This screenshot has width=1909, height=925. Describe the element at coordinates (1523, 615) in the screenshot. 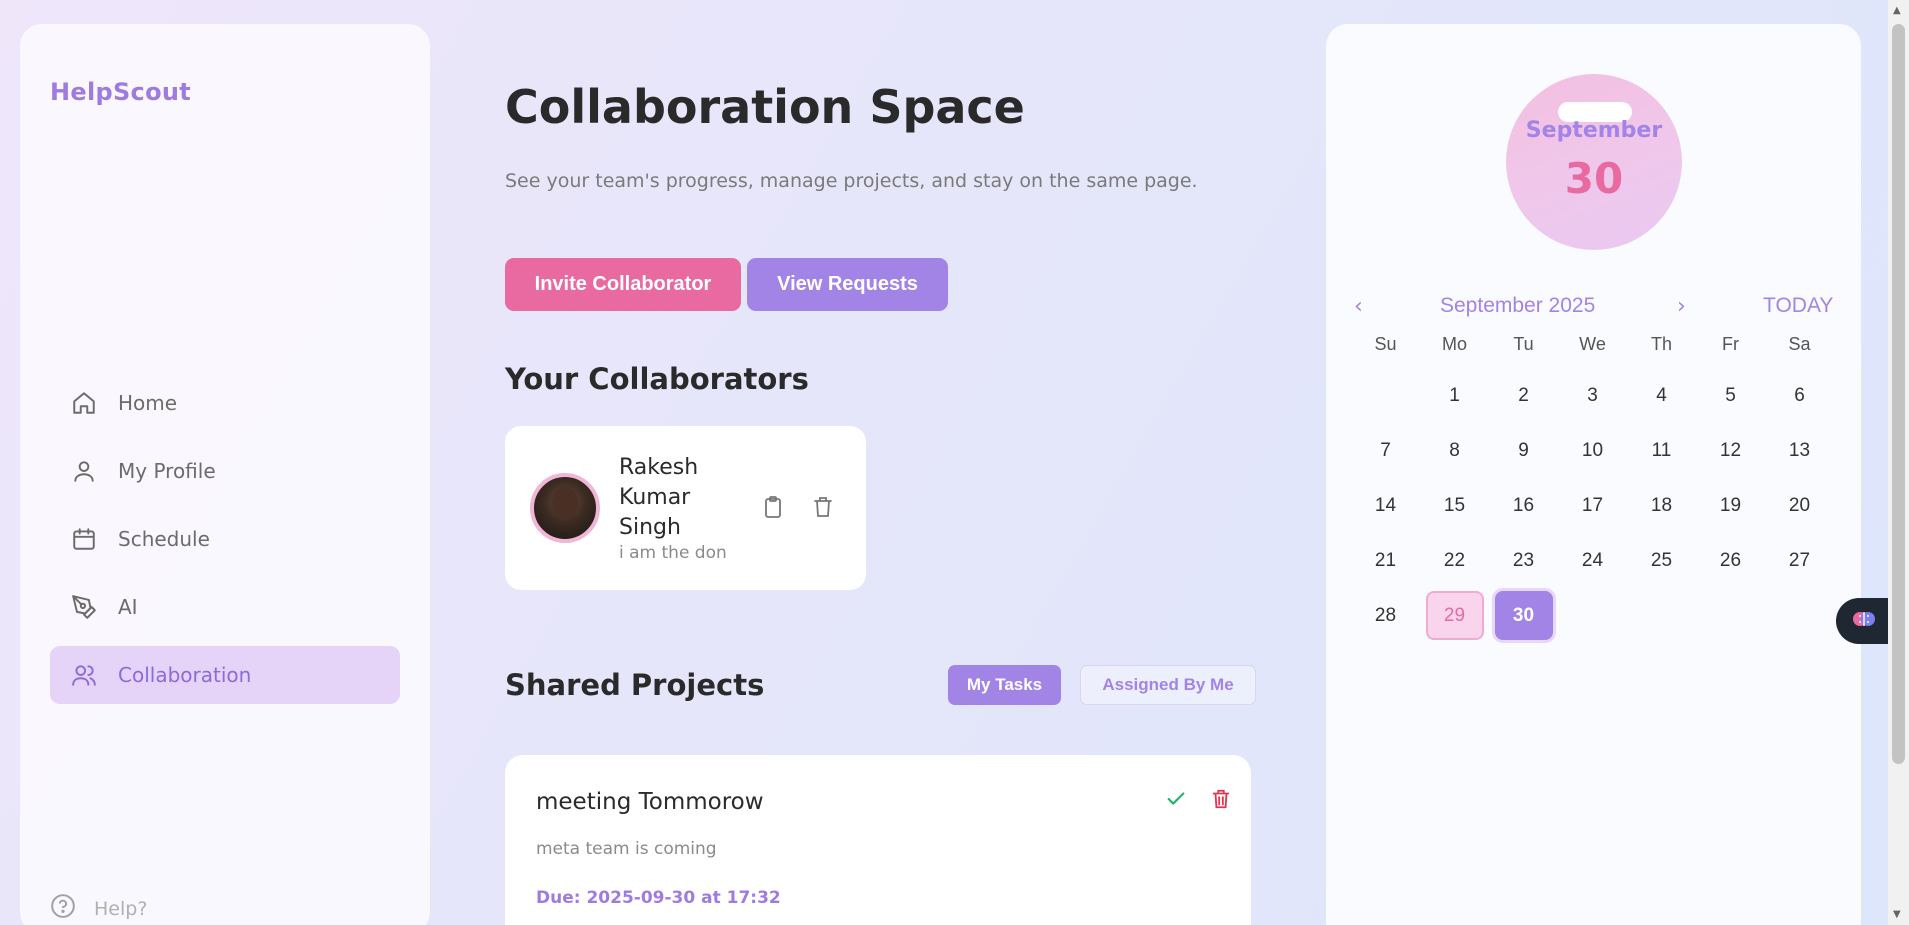

I see `calendar-day: 30` at that location.